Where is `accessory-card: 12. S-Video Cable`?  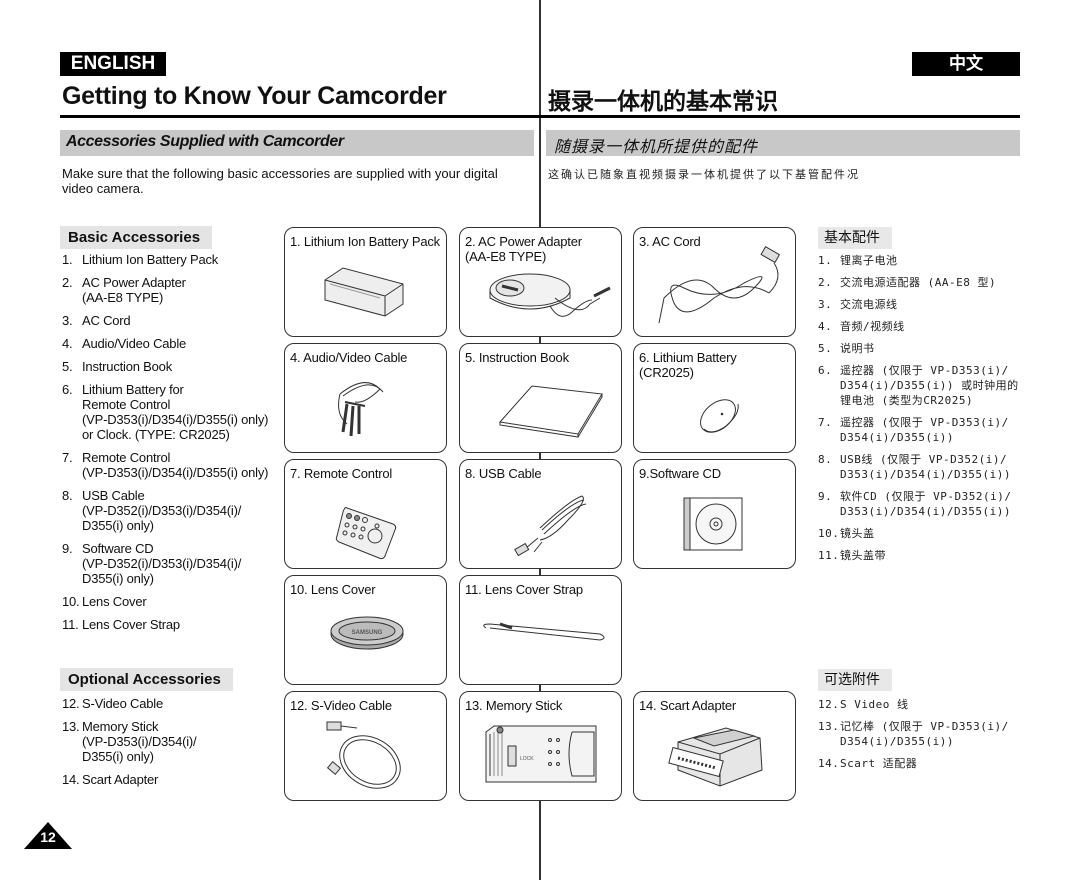
accessory-card: 12. S-Video Cable is located at coordinates (365, 746).